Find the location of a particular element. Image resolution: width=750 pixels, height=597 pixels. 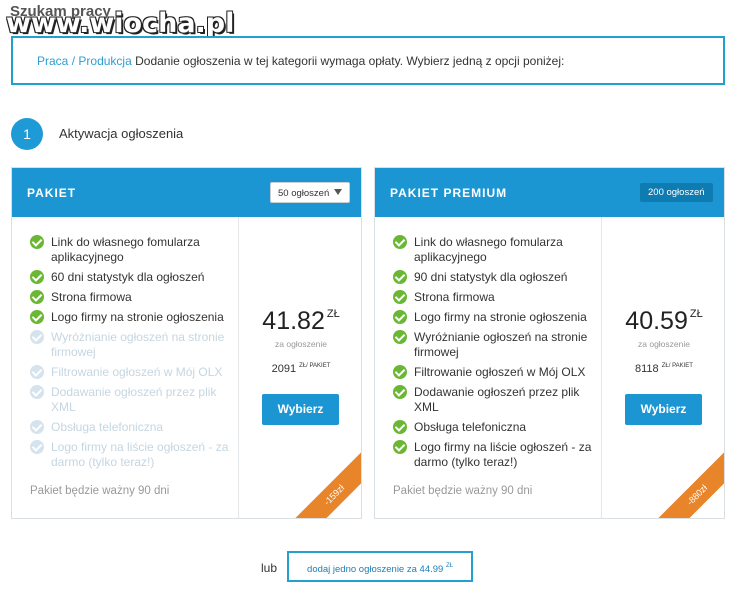

feature-item-disabled: Filtrowanie ogłoszeń w Mój OLX is located at coordinates (130, 372).